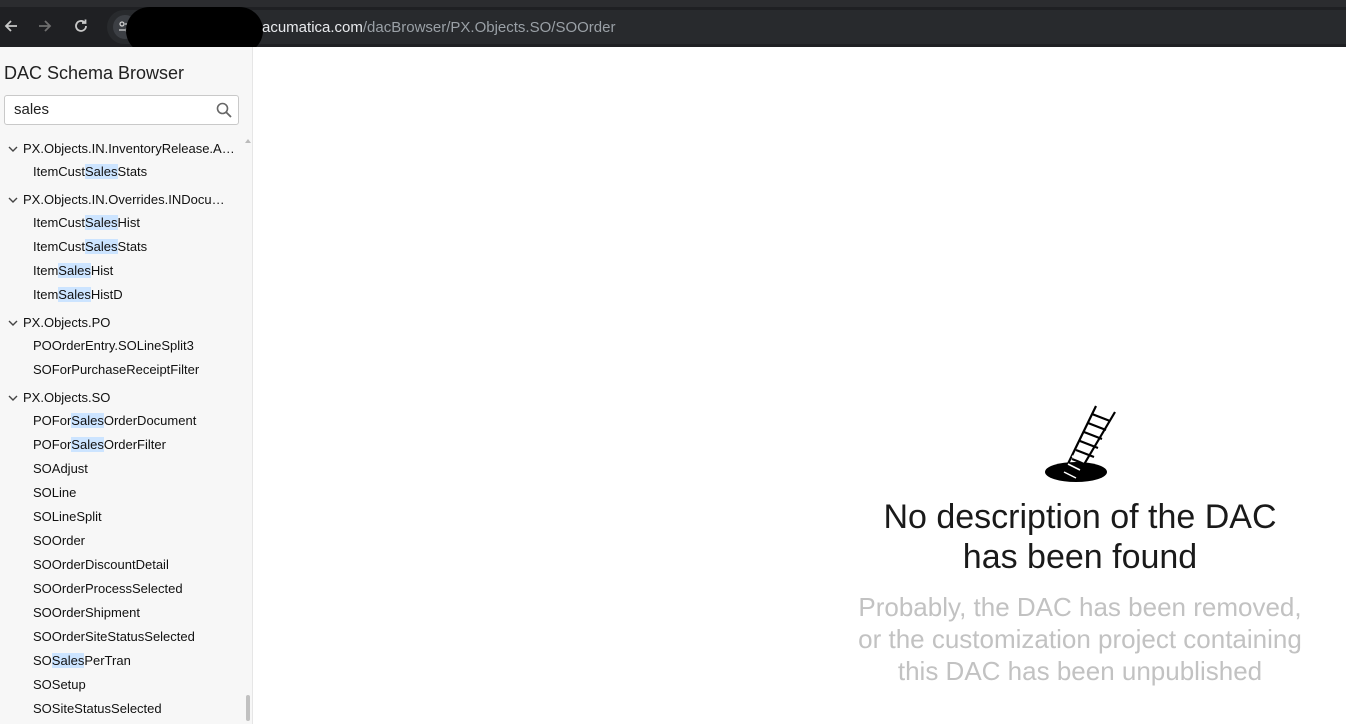  I want to click on tree-item-text: OrderDocument, so click(150, 420).